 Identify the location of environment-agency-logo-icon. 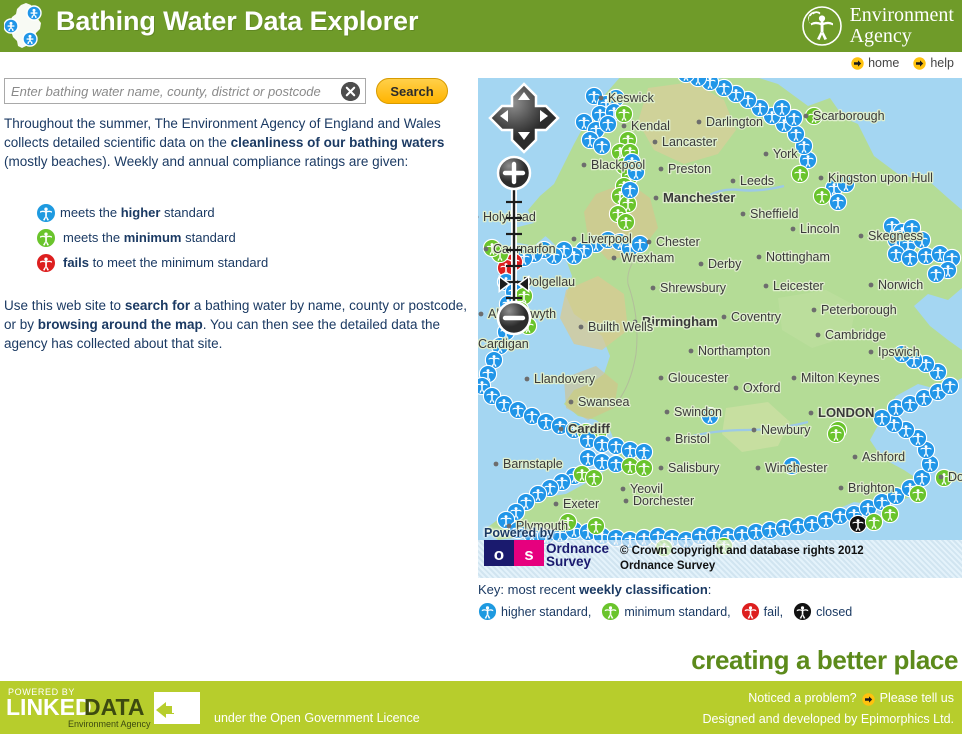
(822, 26).